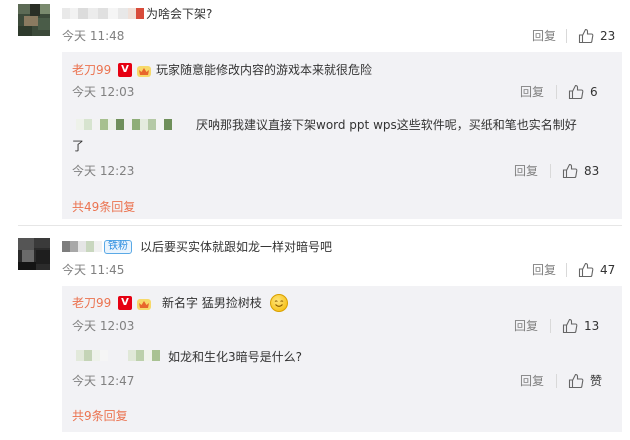 Image resolution: width=630 pixels, height=440 pixels. What do you see at coordinates (592, 326) in the screenshot?
I see `like-count: 13` at bounding box center [592, 326].